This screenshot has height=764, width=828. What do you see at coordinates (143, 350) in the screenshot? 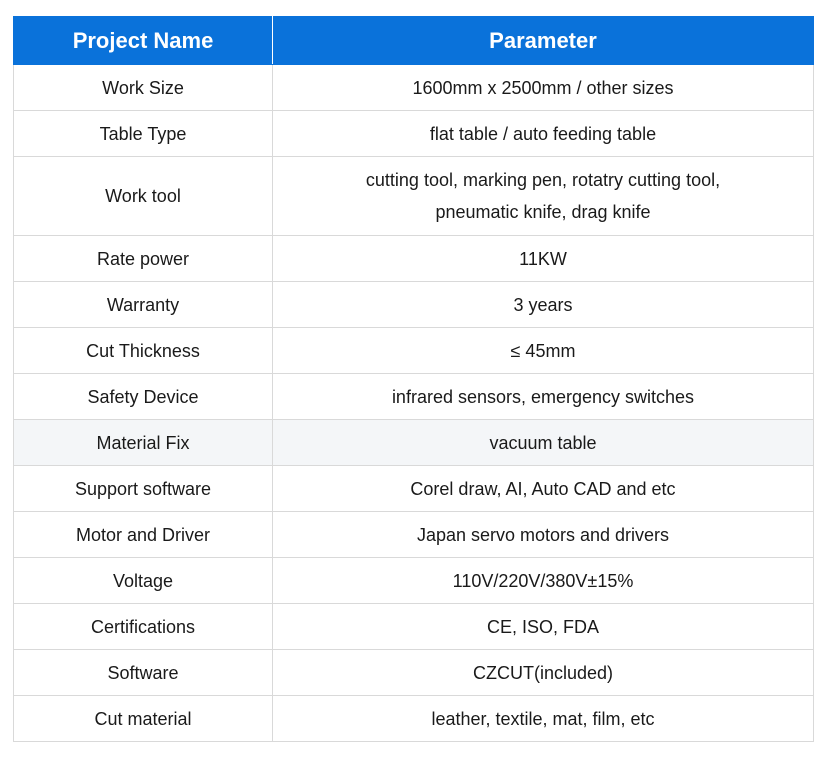
I see `row-name: Cut Thickness` at bounding box center [143, 350].